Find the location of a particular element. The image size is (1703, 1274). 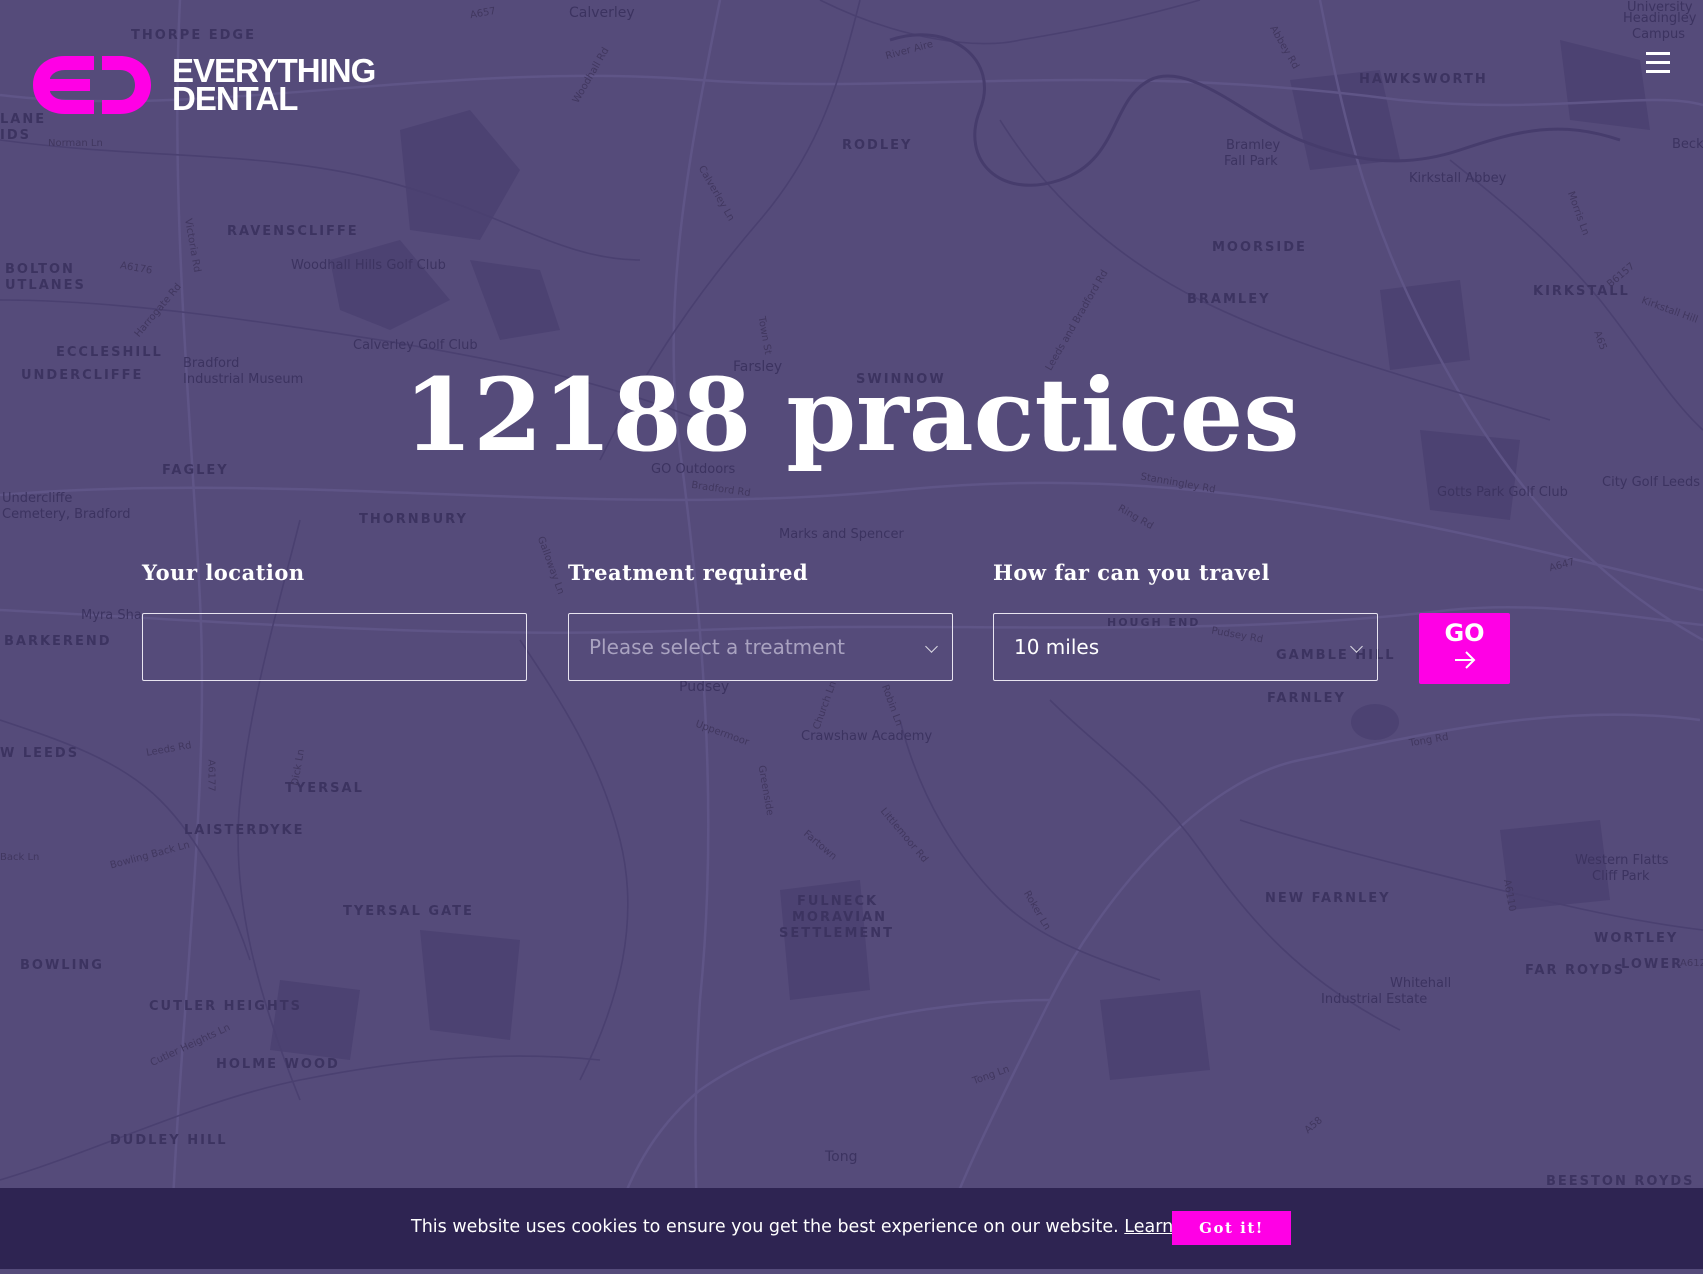

arrow-right-icon is located at coordinates (1464, 660).